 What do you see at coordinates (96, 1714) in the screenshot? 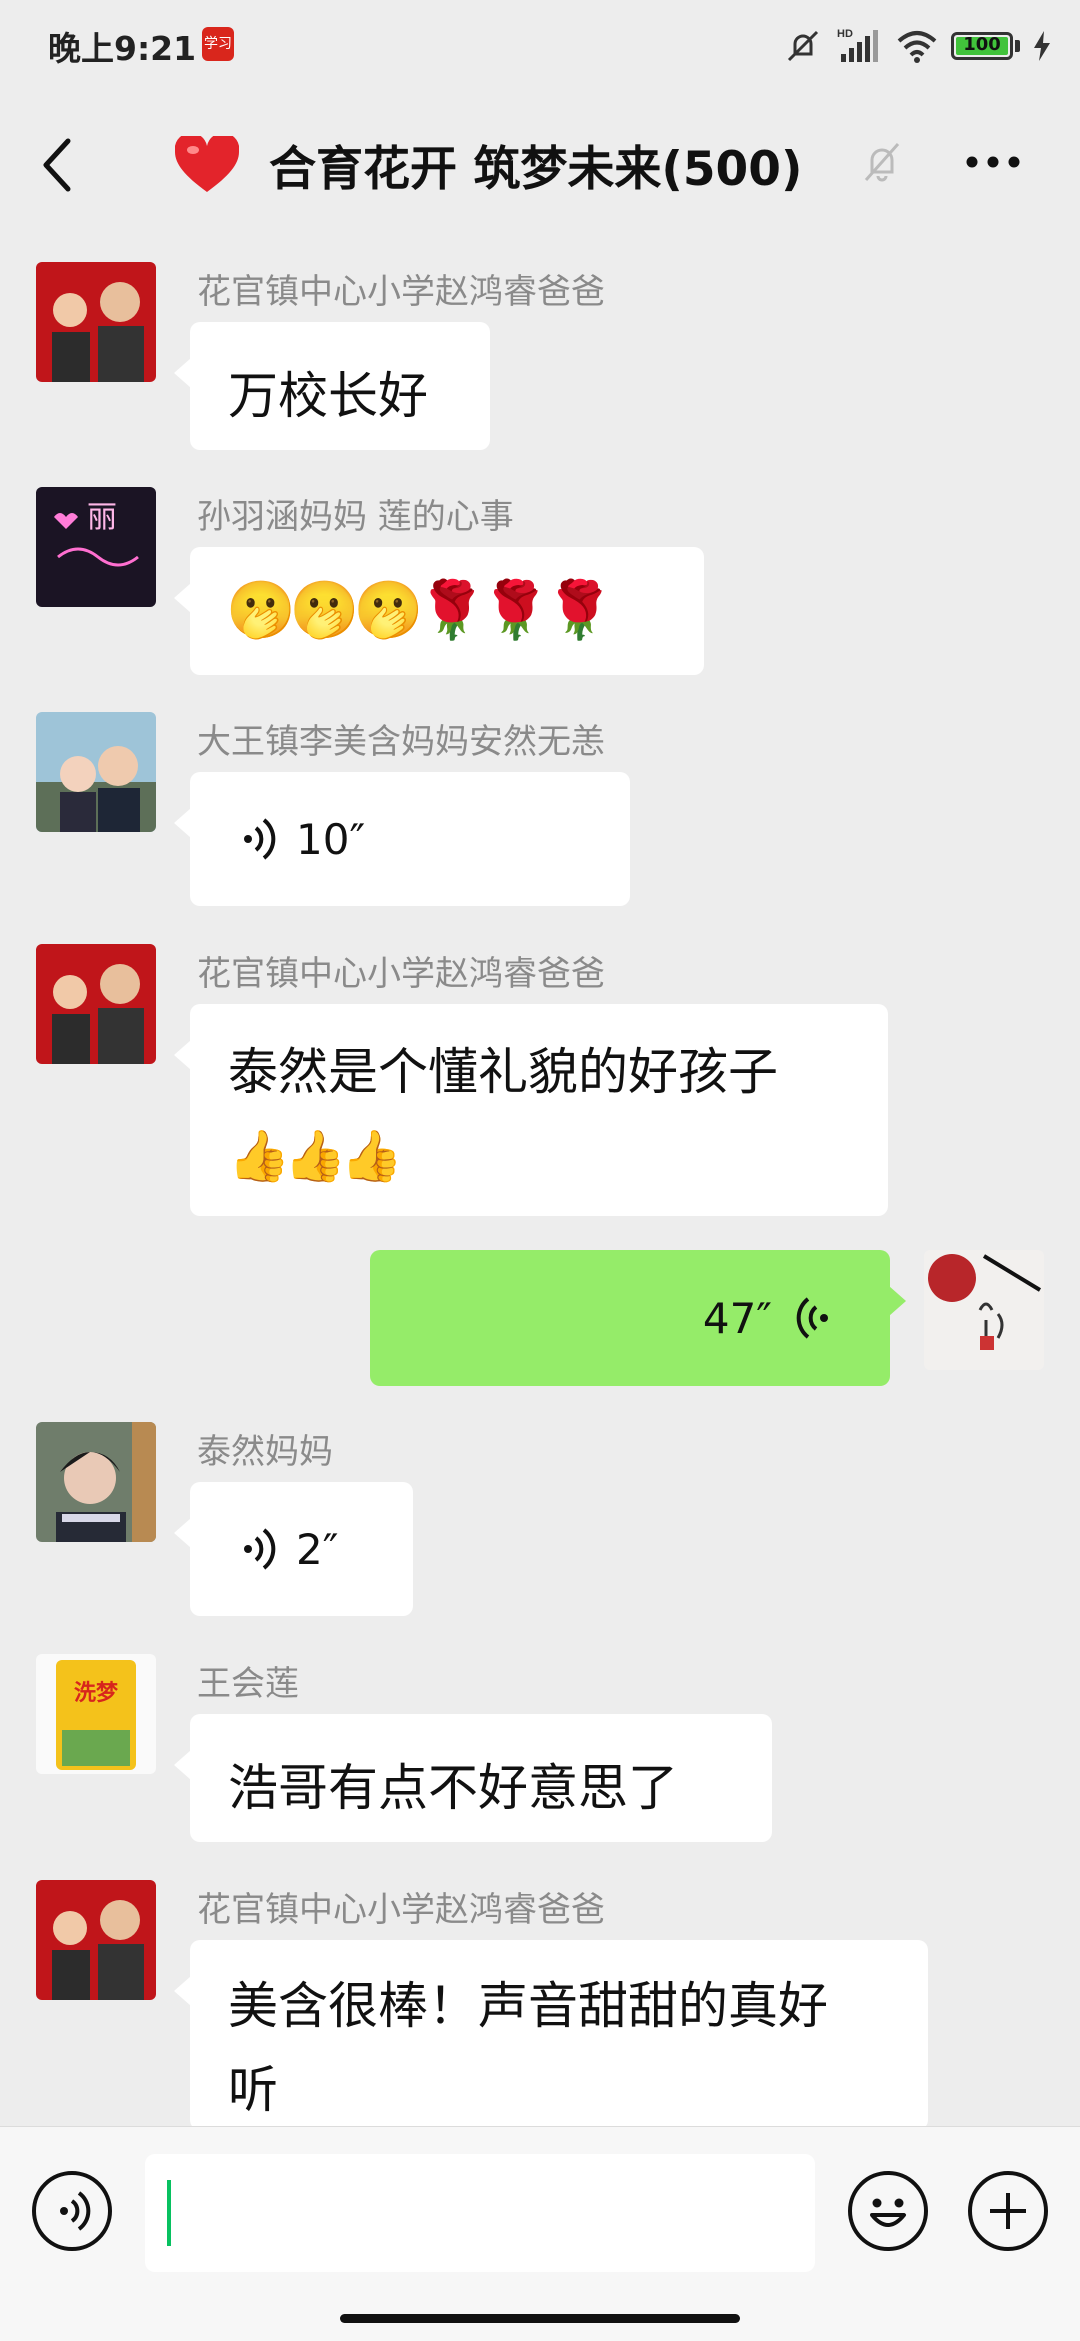
I see `avatar: 洗梦` at bounding box center [96, 1714].